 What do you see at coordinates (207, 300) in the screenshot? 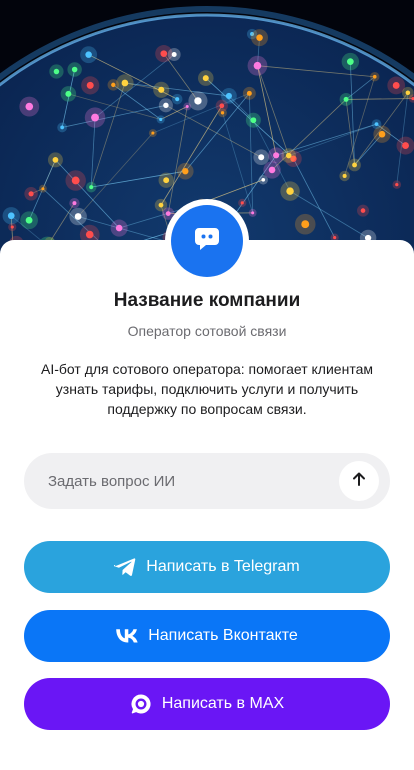
I see `company-name: Название компании` at bounding box center [207, 300].